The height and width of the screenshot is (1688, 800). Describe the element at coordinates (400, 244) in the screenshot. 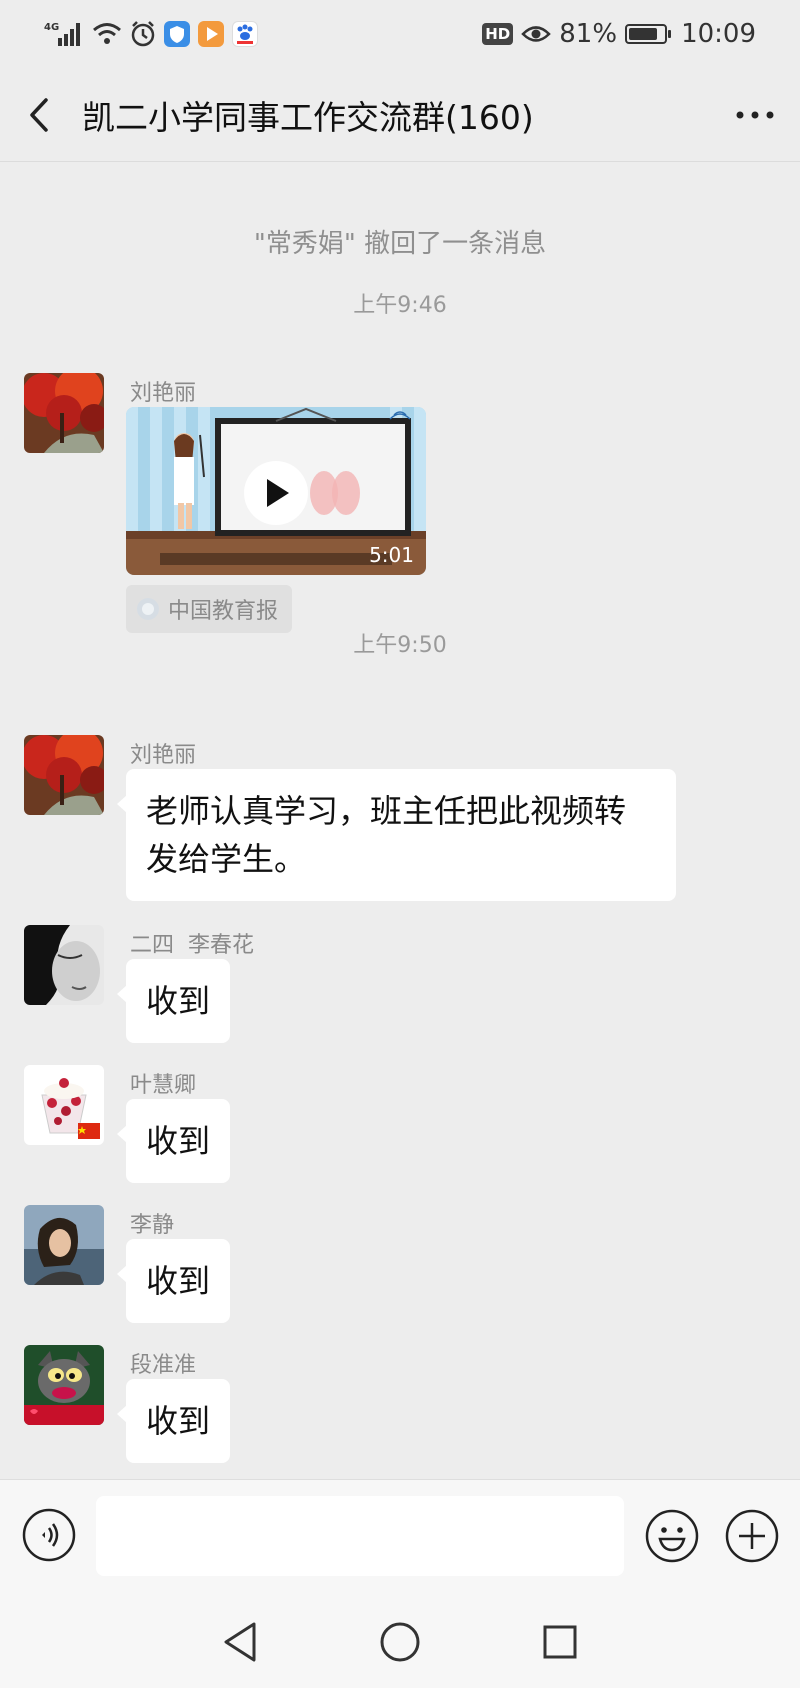

I see `recall-notice: "常秀娟" 撤回了一条消息` at that location.